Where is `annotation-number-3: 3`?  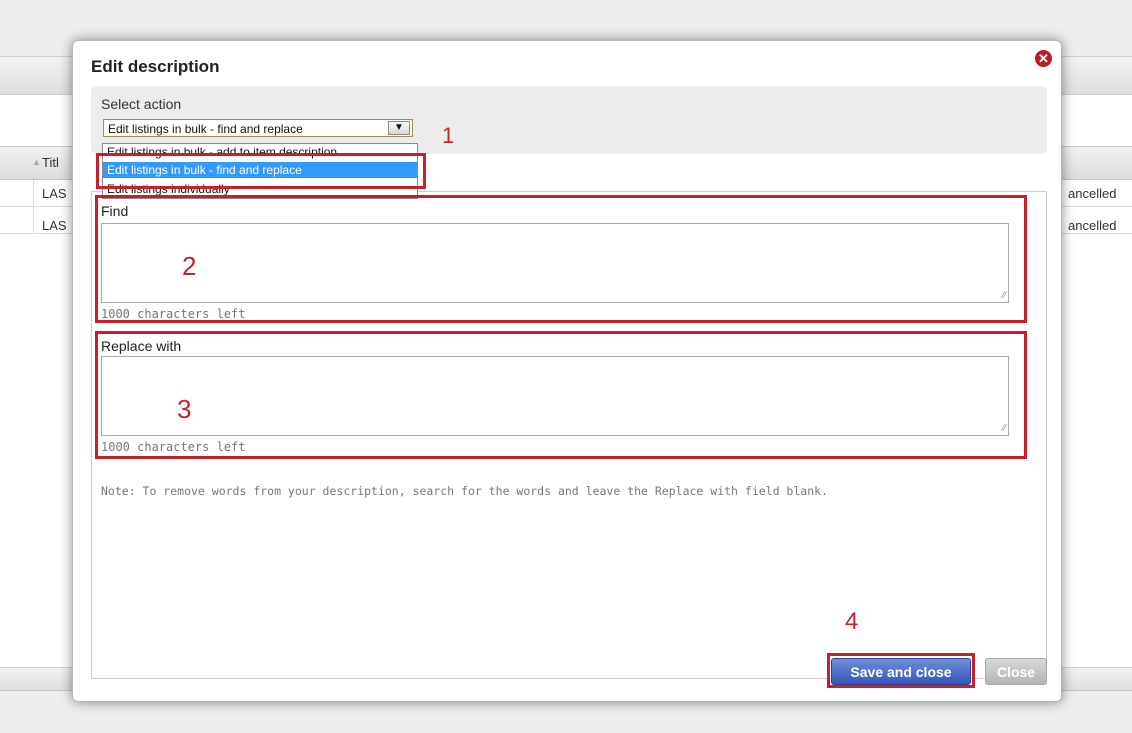
annotation-number-3: 3 is located at coordinates (184, 409).